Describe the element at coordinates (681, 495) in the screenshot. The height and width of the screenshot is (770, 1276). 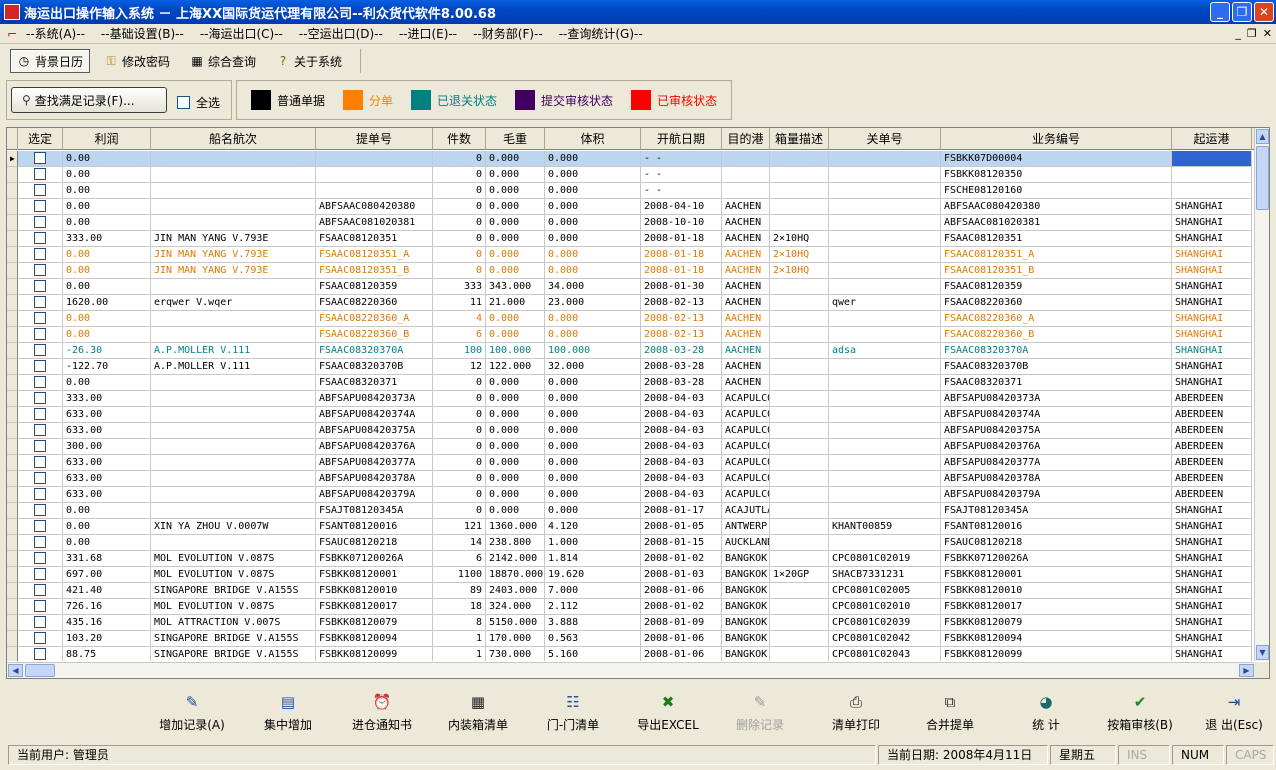
I see `cell-date: 2008-04-03` at that location.